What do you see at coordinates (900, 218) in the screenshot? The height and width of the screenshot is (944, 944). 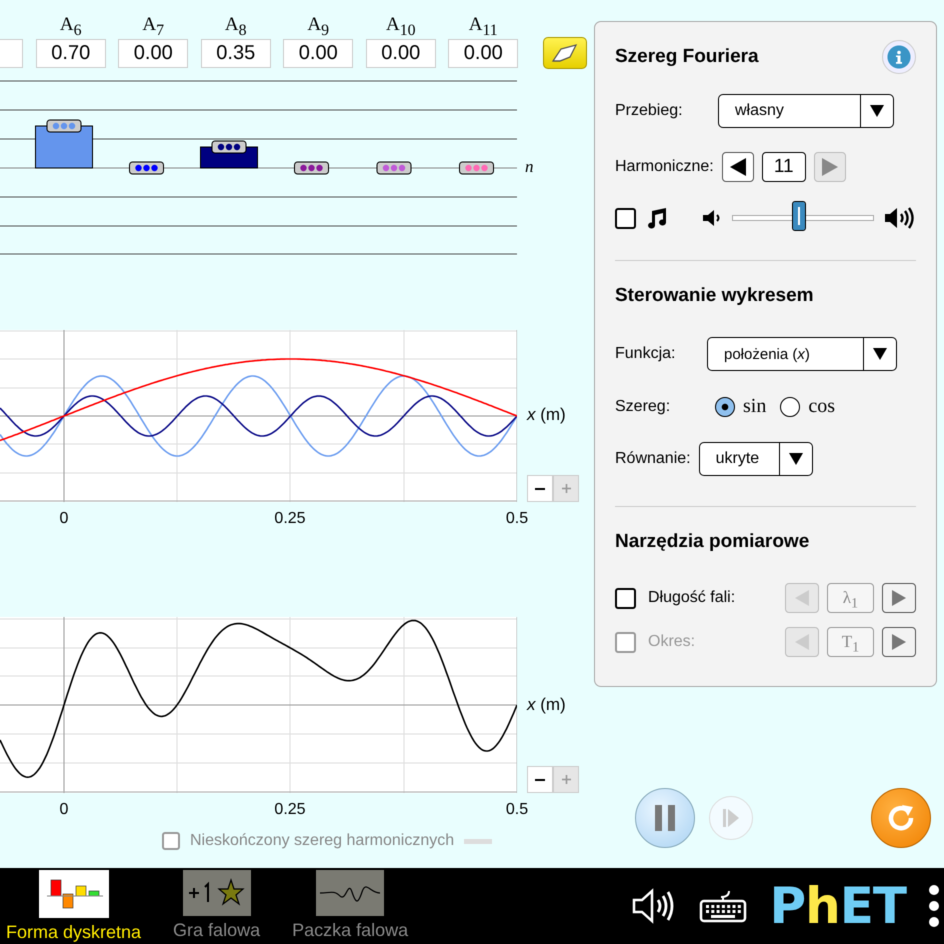 I see `volume-high-icon` at bounding box center [900, 218].